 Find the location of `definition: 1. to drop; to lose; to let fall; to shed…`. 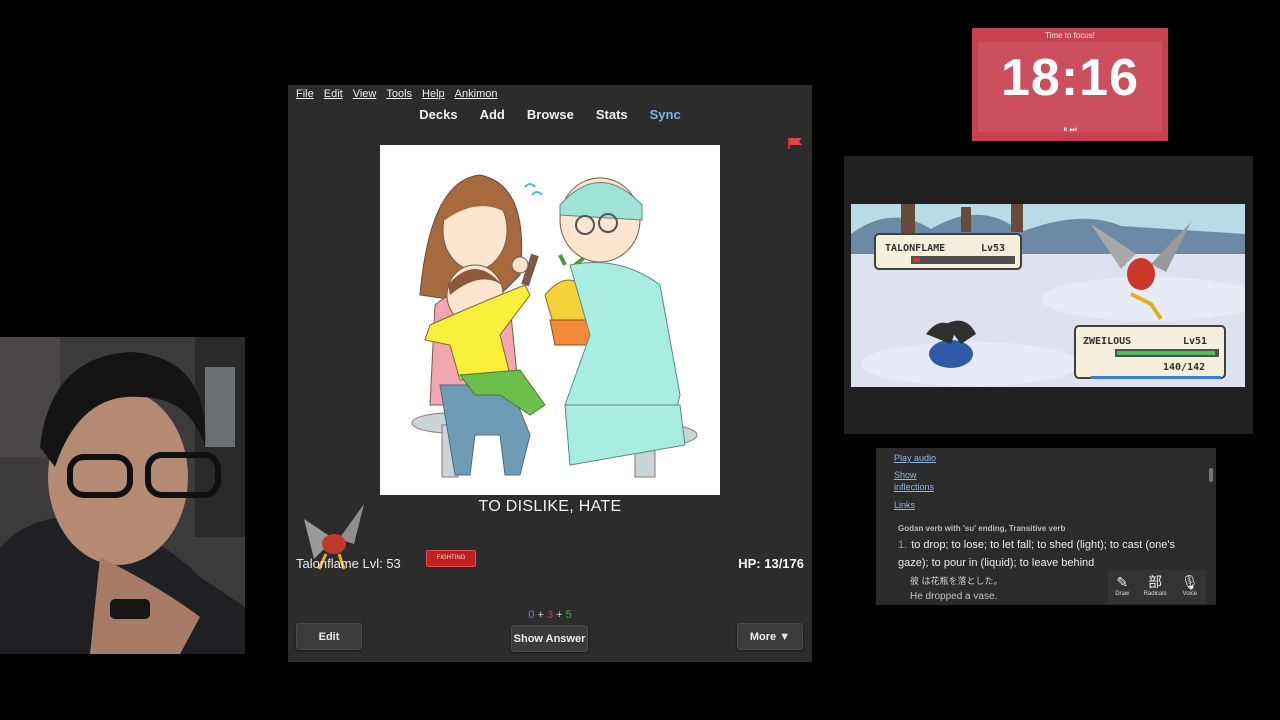

definition: 1. to drop; to lose; to let fall; to shed… is located at coordinates (1048, 554).